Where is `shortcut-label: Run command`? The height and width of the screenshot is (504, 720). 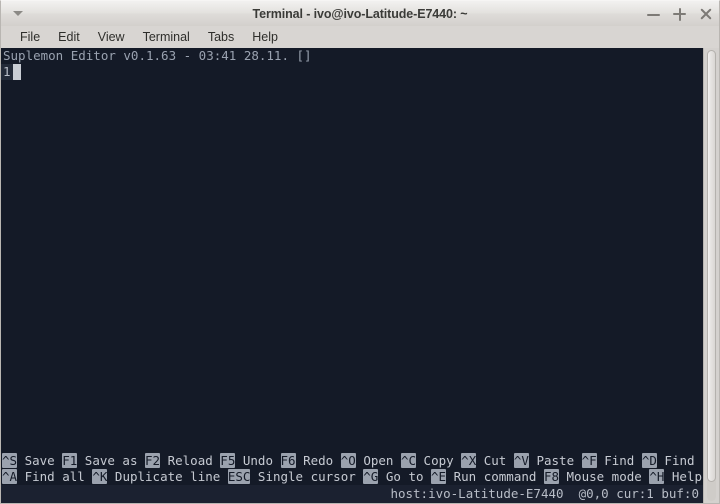 shortcut-label: Run command is located at coordinates (495, 476).